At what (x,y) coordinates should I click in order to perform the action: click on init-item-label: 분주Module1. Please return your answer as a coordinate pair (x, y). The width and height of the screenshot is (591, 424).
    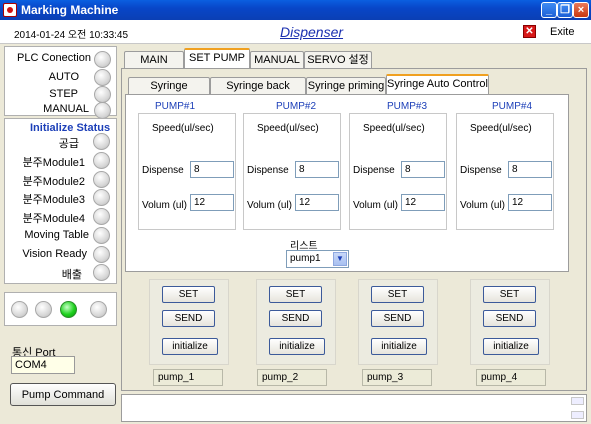
    Looking at the image, I should click on (53, 163).